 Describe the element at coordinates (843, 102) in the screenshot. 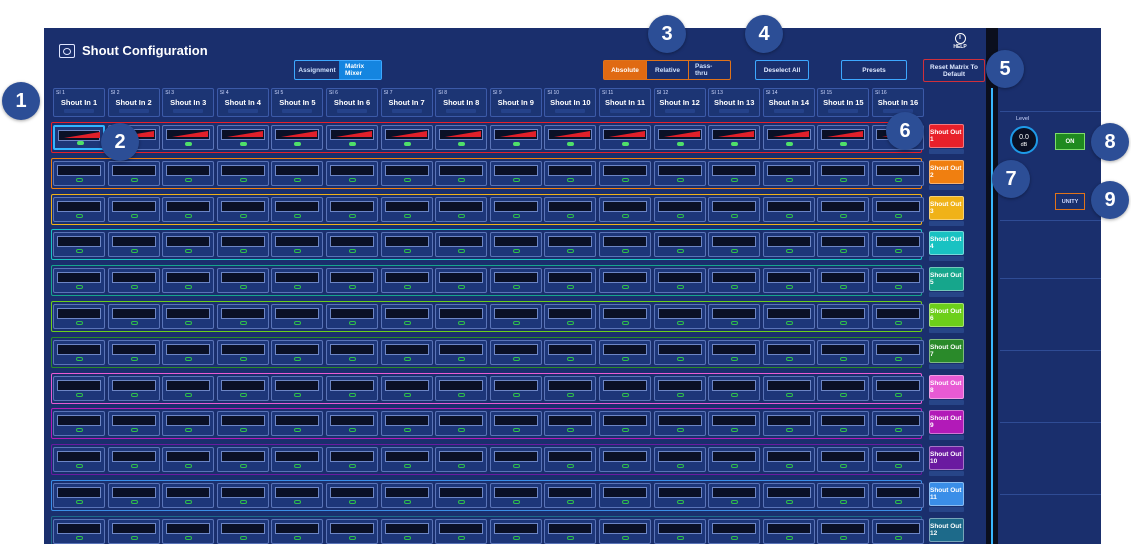

I see `input-header: SI 15 Shout In 15` at that location.